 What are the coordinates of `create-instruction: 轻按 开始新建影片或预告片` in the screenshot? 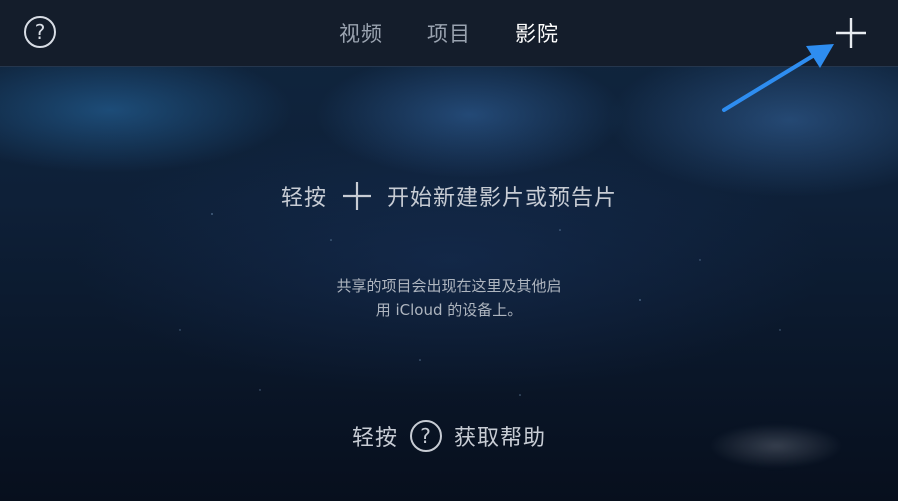 It's located at (449, 196).